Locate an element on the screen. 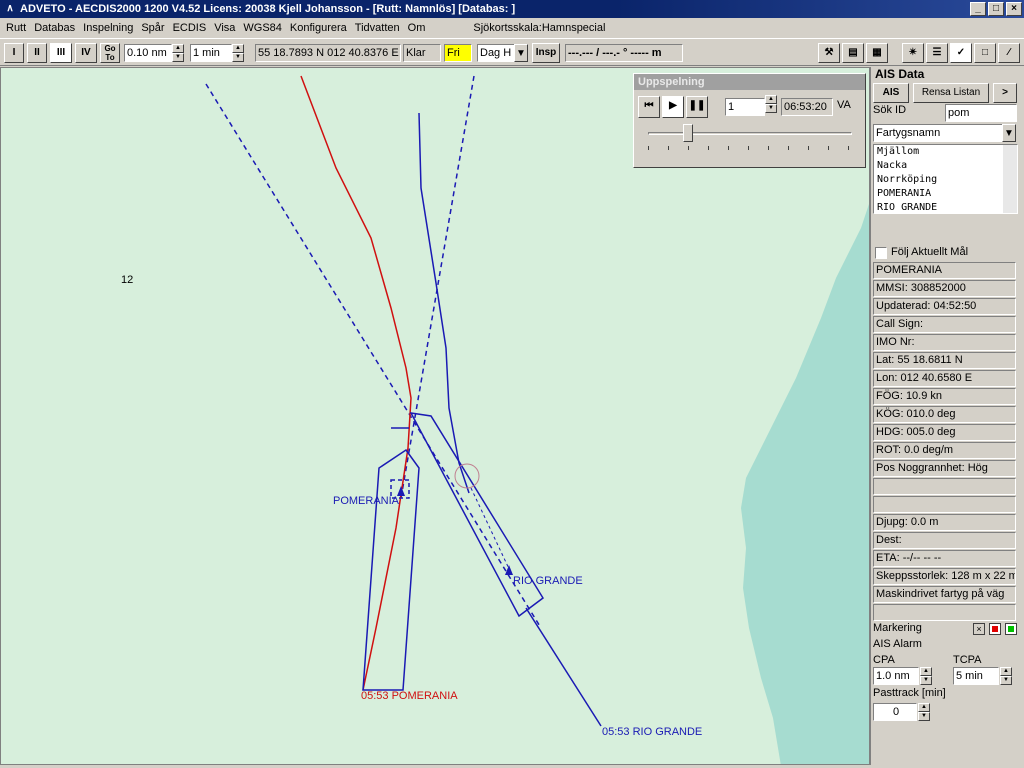 The image size is (1024, 768). list-item: POMERANIA is located at coordinates (945, 194).